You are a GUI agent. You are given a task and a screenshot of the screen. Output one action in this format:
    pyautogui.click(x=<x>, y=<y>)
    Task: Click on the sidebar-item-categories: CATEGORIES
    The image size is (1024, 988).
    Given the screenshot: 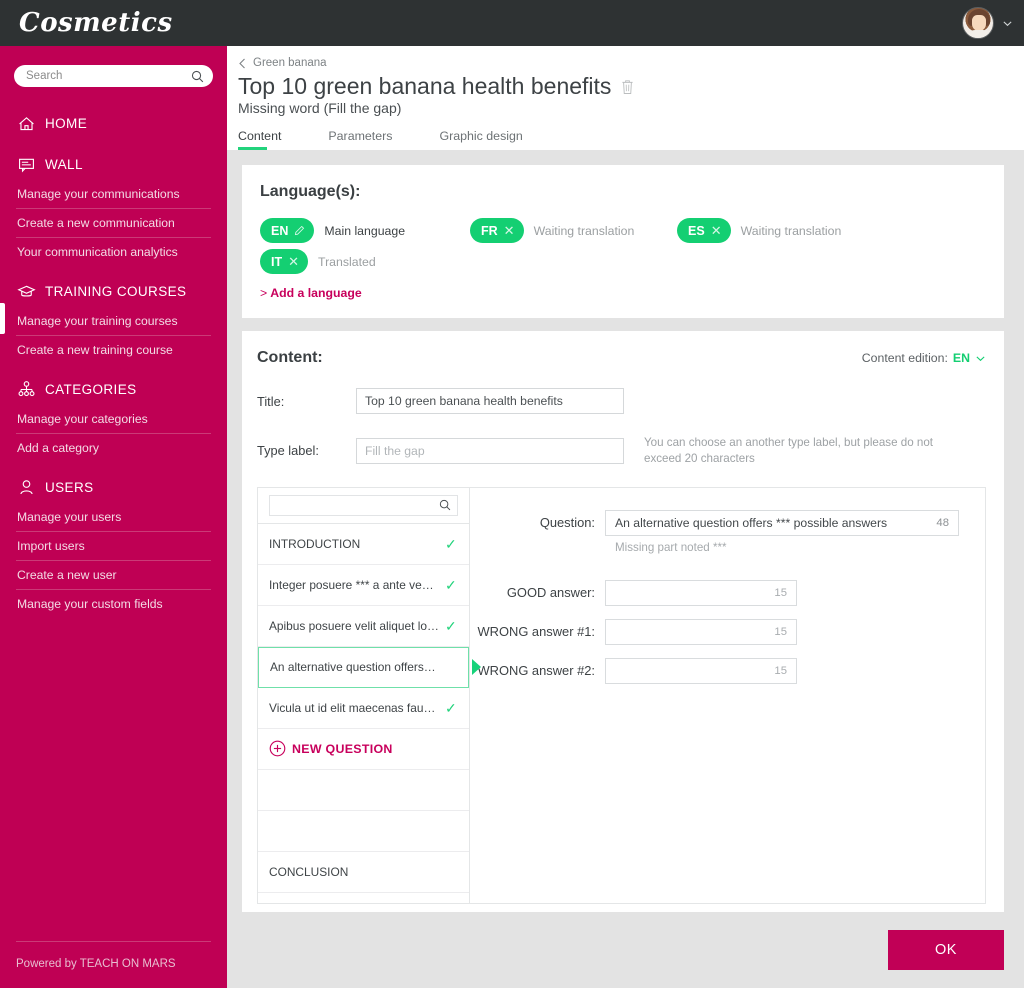 What is the action you would take?
    pyautogui.click(x=113, y=389)
    